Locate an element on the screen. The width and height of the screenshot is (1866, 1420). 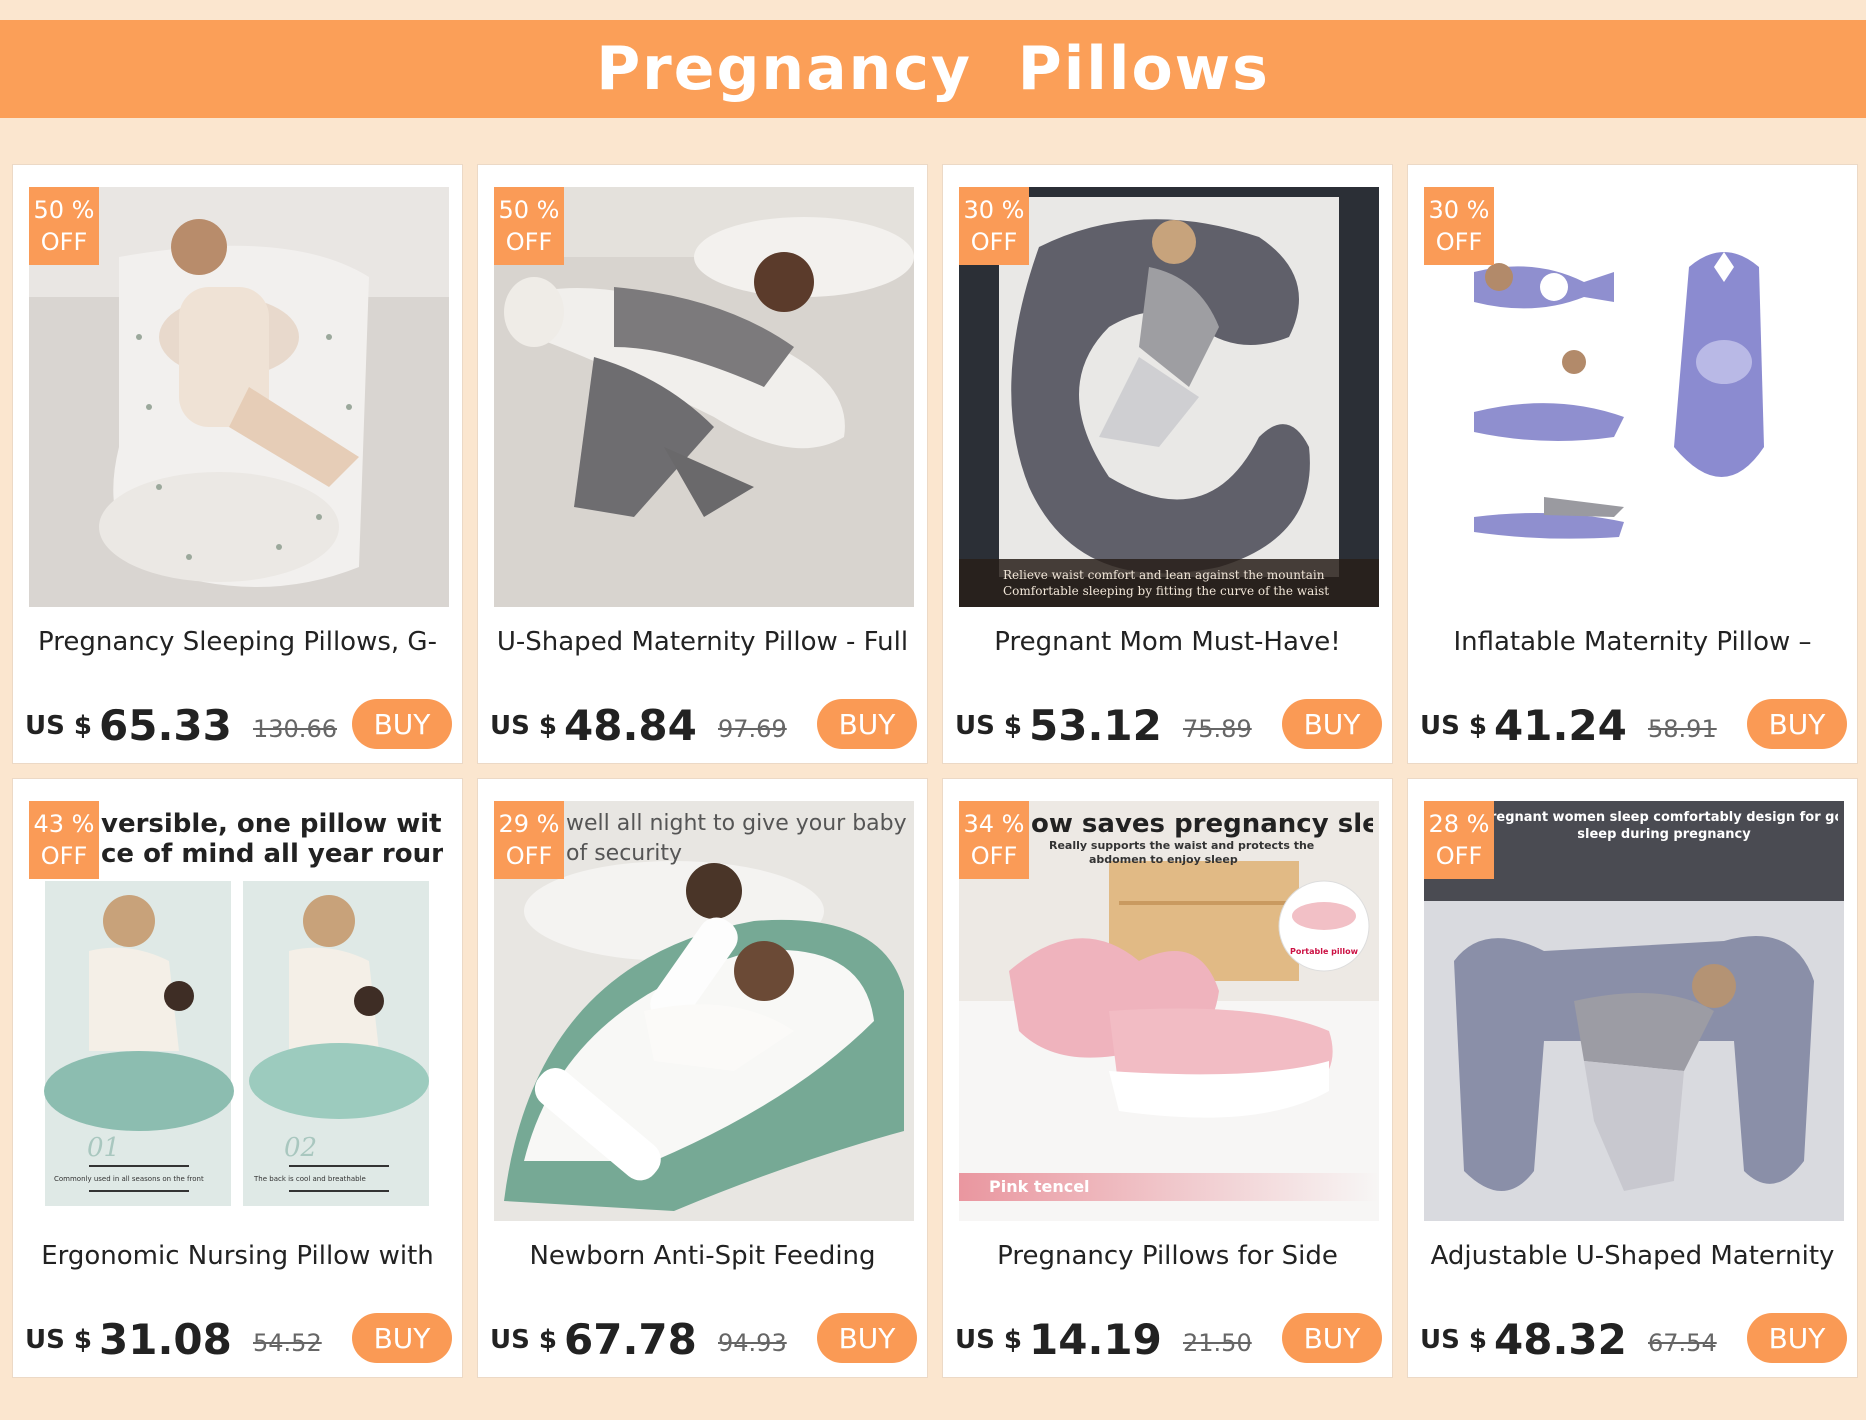
price-row: US $ 48.32 67.54 BUY is located at coordinates (1633, 1339).